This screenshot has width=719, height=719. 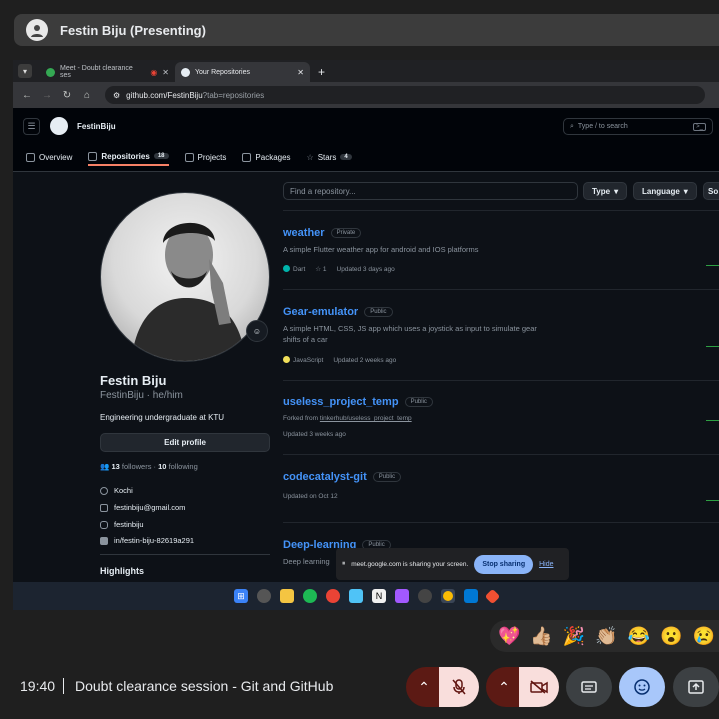 What do you see at coordinates (204, 686) in the screenshot?
I see `meeting-title: Doubt clearance session - Git and GitHub` at bounding box center [204, 686].